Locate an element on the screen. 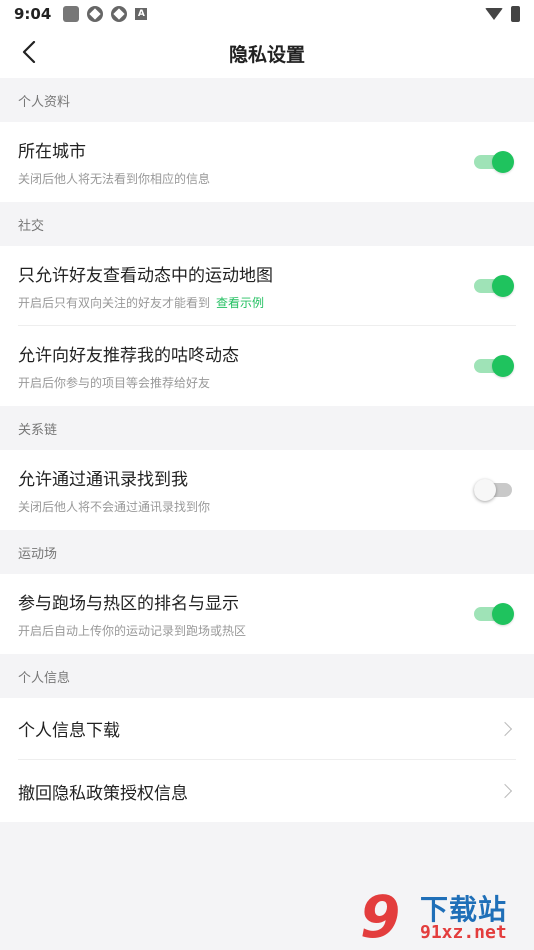 The image size is (534, 950). relations-group: 允许通过通讯录找到我 关闭后他人将不会通过通讯录找到你 is located at coordinates (267, 490).